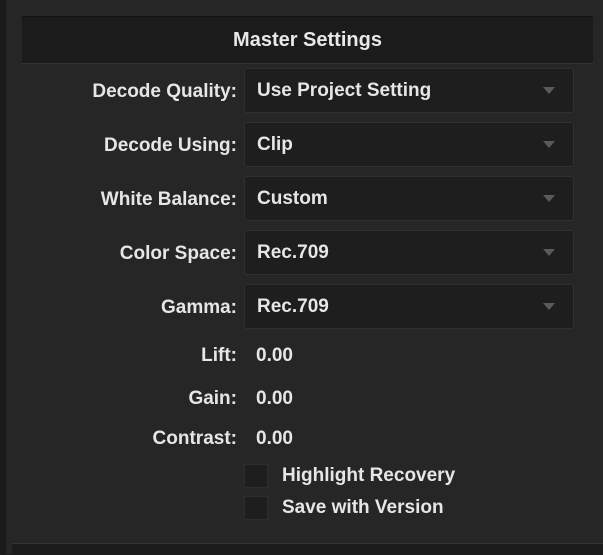 This screenshot has width=603, height=555. I want to click on gamma-value: Rec.709, so click(293, 306).